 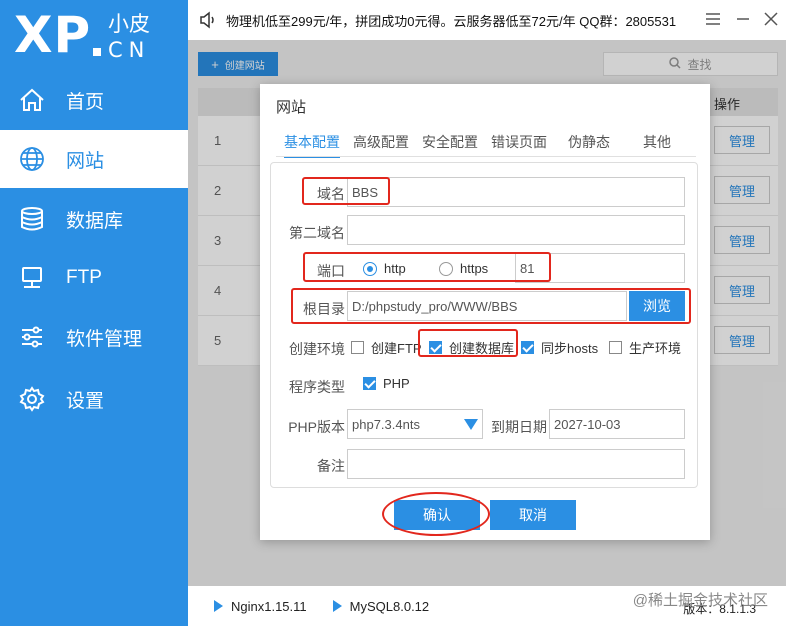 I want to click on globe-icon, so click(x=32, y=159).